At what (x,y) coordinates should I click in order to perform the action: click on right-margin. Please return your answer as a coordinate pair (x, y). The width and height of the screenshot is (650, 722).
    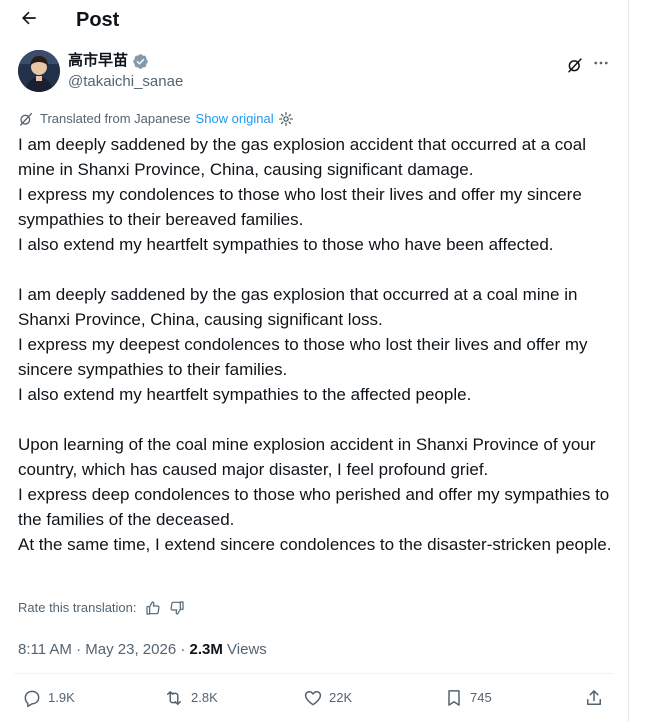
    Looking at the image, I should click on (639, 361).